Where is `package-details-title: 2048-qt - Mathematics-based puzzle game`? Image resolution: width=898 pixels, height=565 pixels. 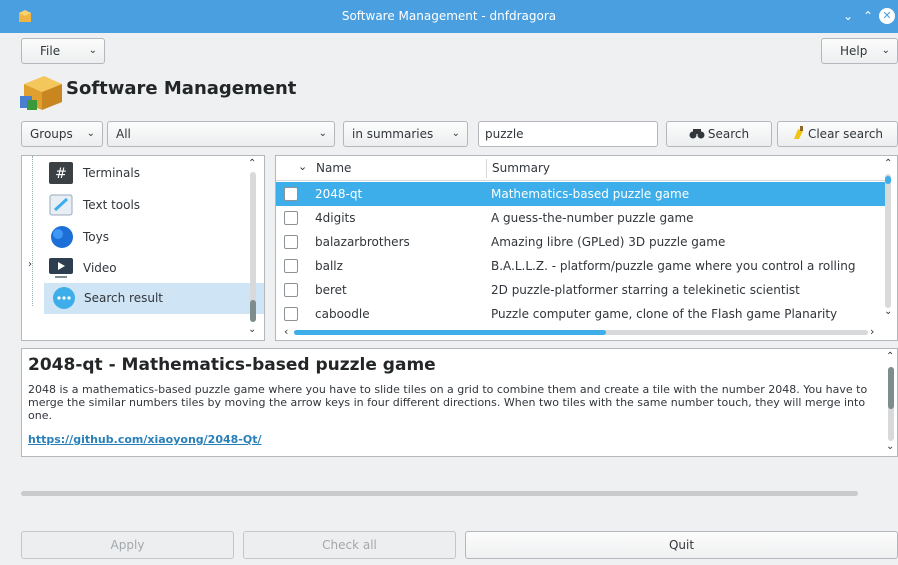 package-details-title: 2048-qt - Mathematics-based puzzle game is located at coordinates (232, 365).